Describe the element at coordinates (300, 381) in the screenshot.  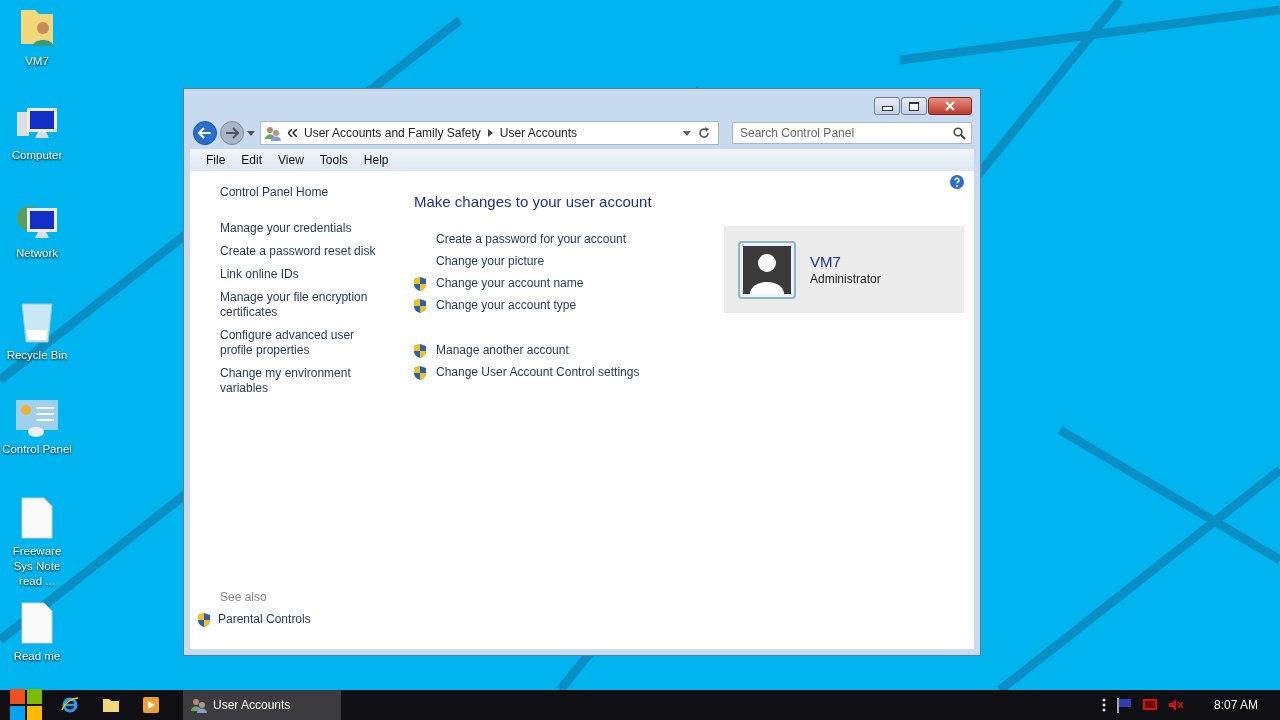
I see `sidebar-link: Change my environment variables` at that location.